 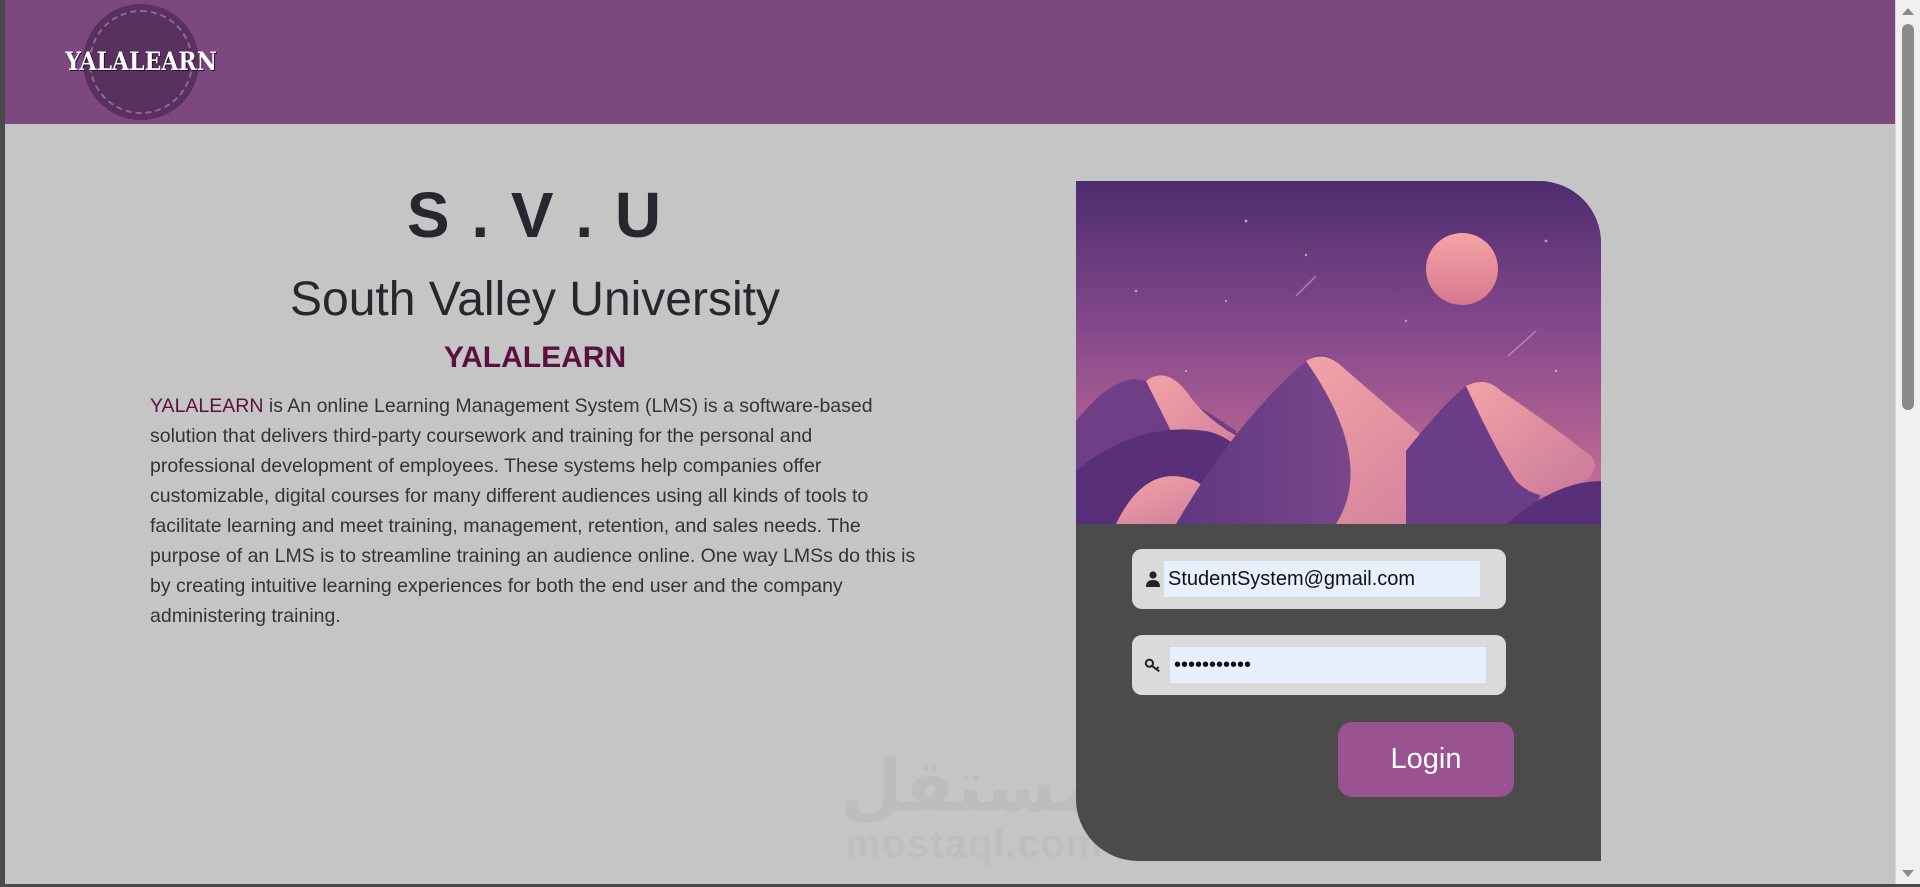 I want to click on scroll-up-arrow-icon, so click(x=1908, y=11).